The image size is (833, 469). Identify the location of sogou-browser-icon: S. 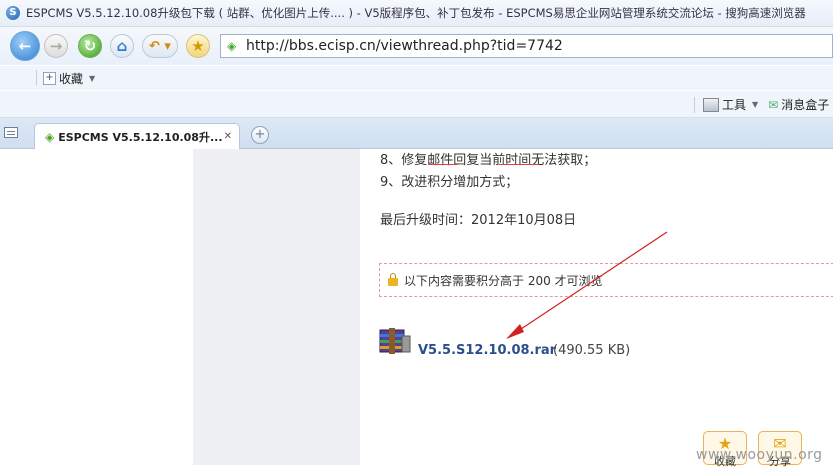
(13, 13).